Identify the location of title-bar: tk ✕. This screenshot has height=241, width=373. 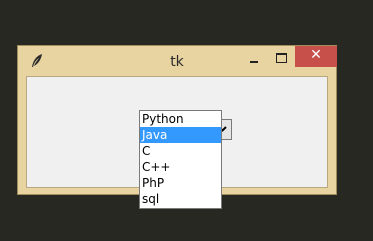
(177, 61).